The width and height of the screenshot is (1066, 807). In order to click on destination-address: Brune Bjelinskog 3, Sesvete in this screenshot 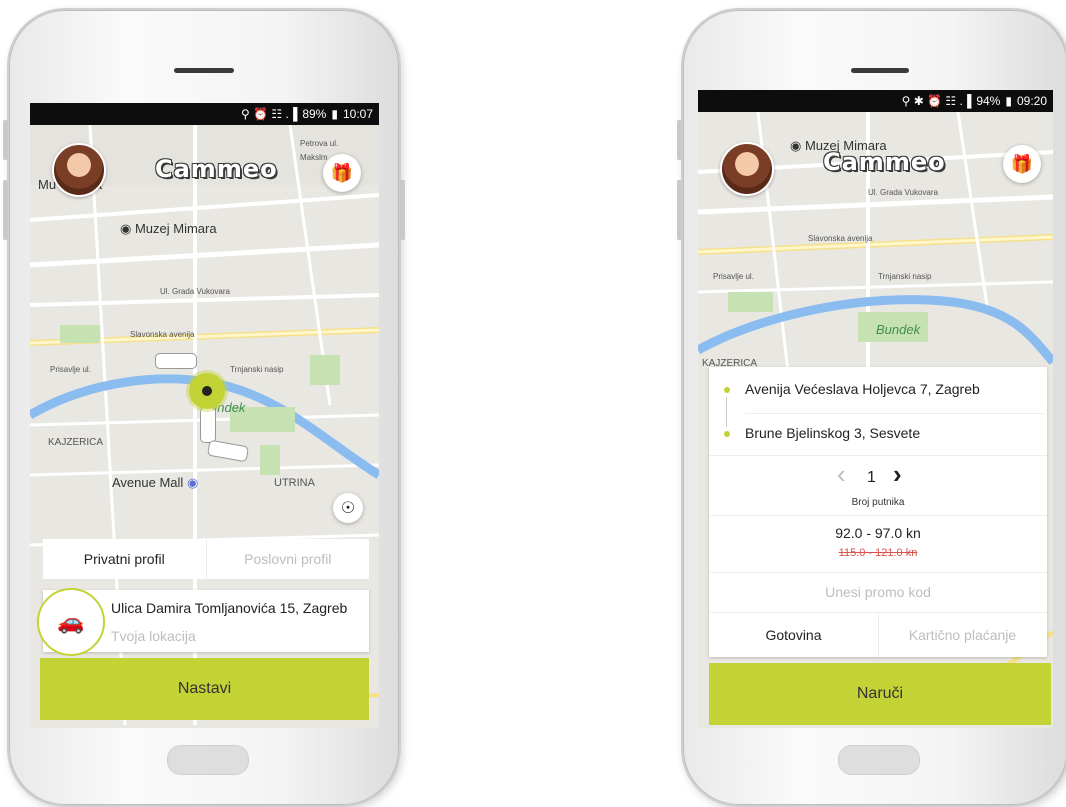, I will do `click(832, 433)`.